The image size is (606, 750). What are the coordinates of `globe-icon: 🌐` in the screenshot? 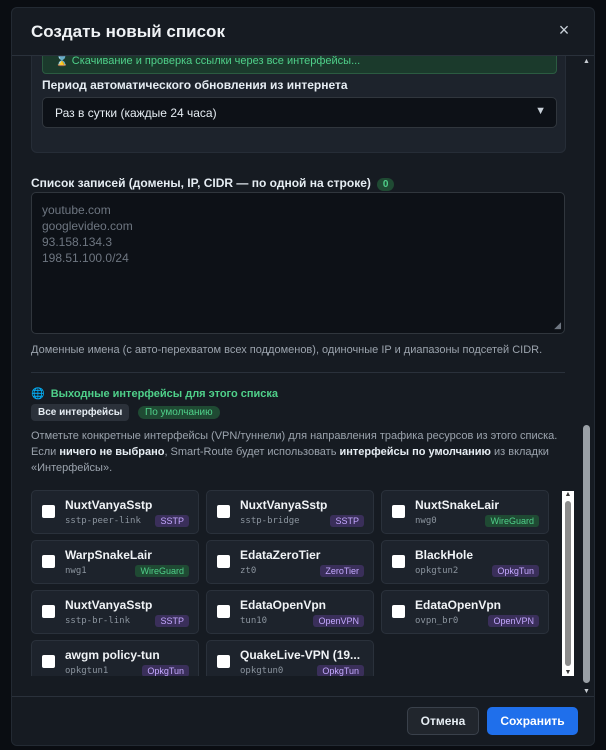 It's located at (38, 394).